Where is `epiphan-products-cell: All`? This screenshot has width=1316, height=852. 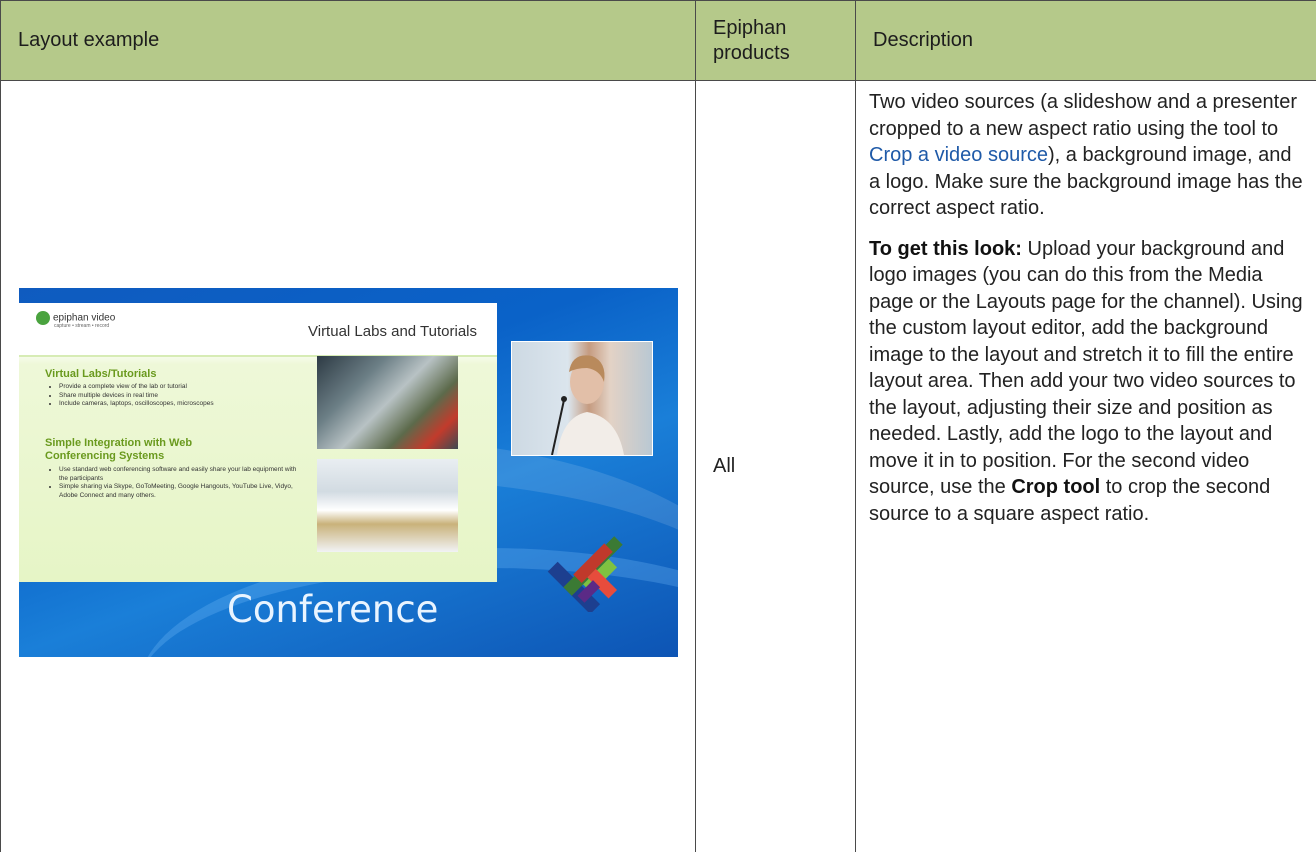 epiphan-products-cell: All is located at coordinates (776, 466).